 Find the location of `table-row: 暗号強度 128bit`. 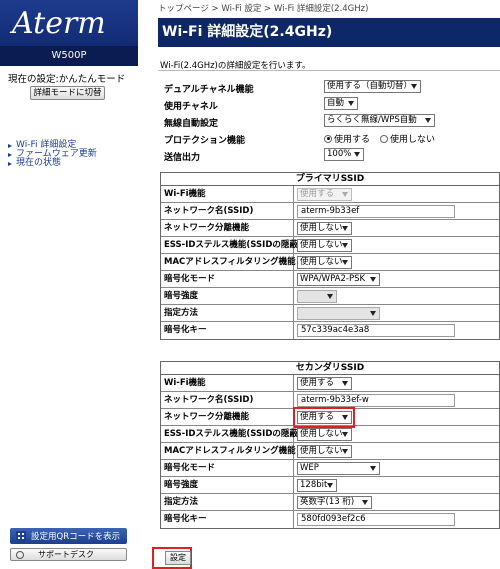

table-row: 暗号強度 128bit is located at coordinates (330, 485).